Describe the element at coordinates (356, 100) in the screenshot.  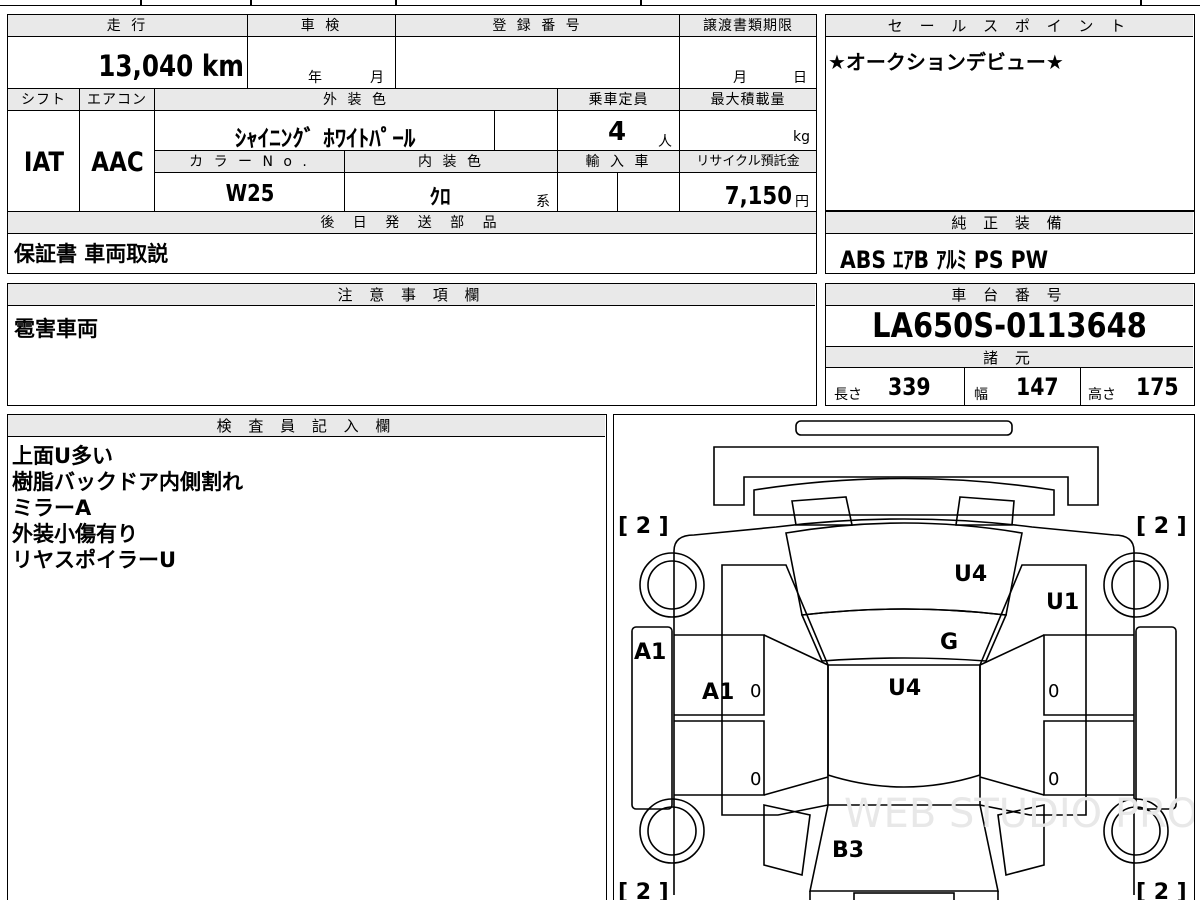
I see `exterior-color-label: 外 装 色` at that location.